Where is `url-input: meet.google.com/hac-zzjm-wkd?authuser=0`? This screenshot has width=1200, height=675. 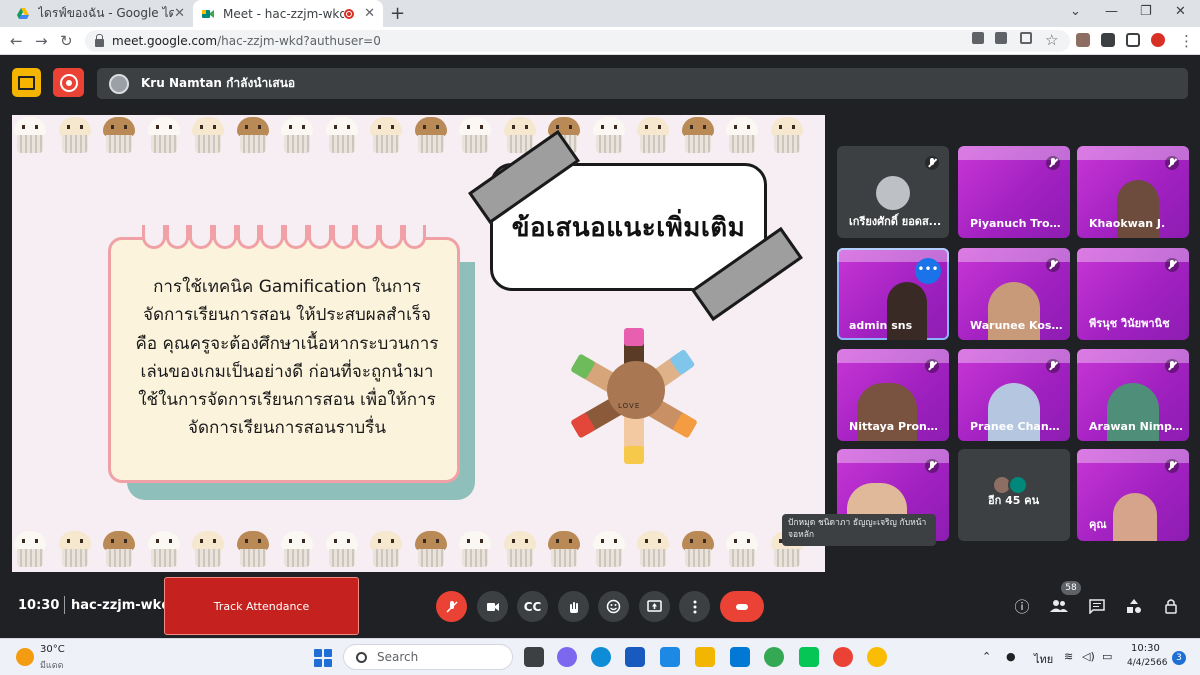
url-input: meet.google.com/hac-zzjm-wkd?authuser=0 is located at coordinates (577, 41).